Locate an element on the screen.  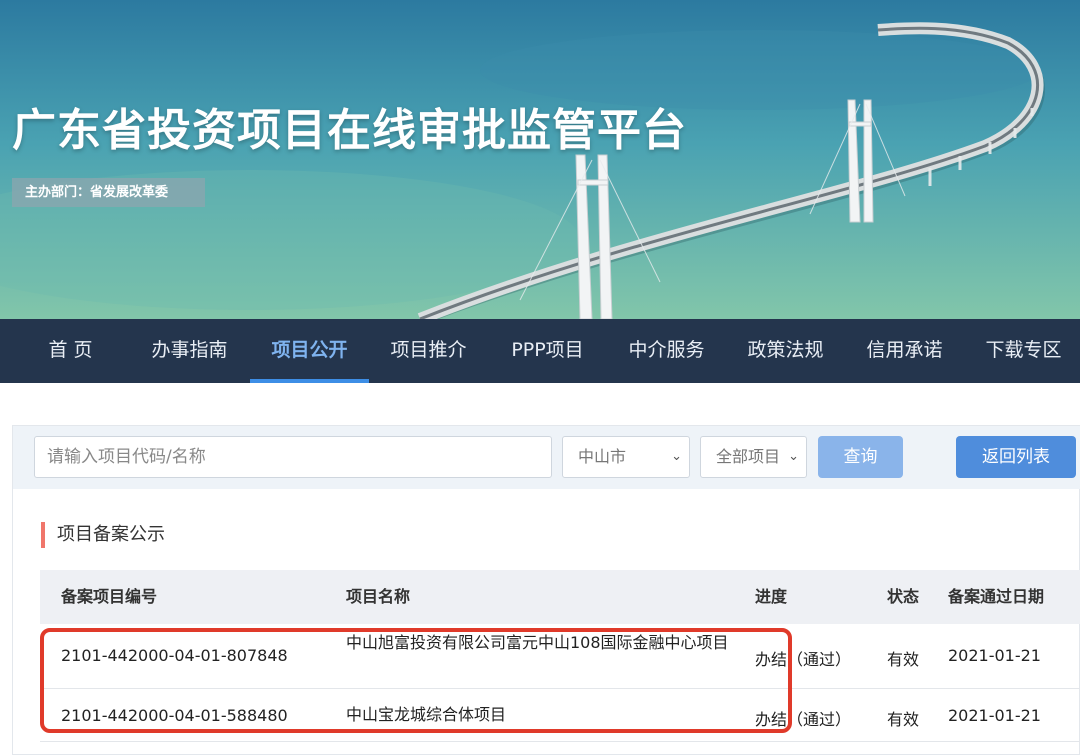
nav-item-downloads: 下载专区 is located at coordinates (1022, 351).